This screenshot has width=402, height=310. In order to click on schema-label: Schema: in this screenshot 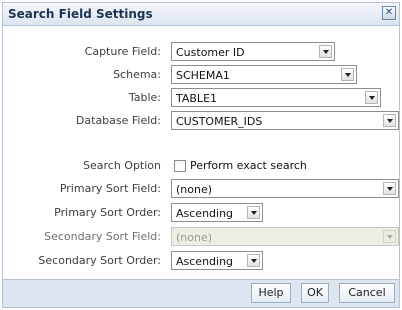, I will do `click(137, 74)`.